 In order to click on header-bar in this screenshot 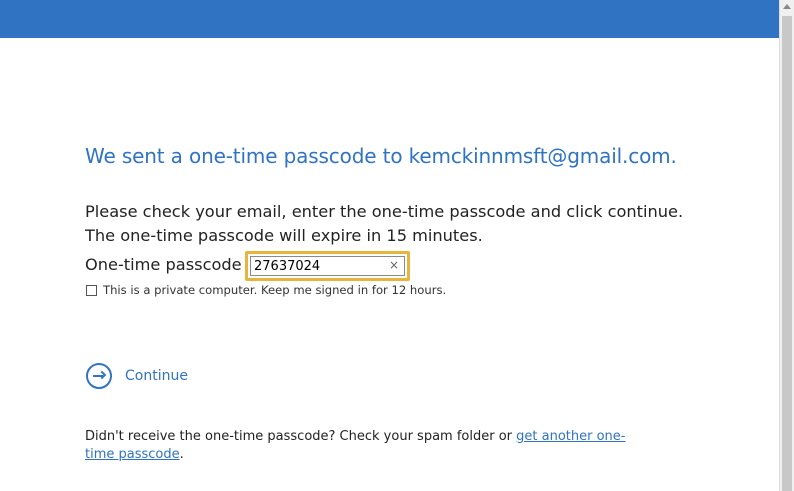, I will do `click(389, 19)`.